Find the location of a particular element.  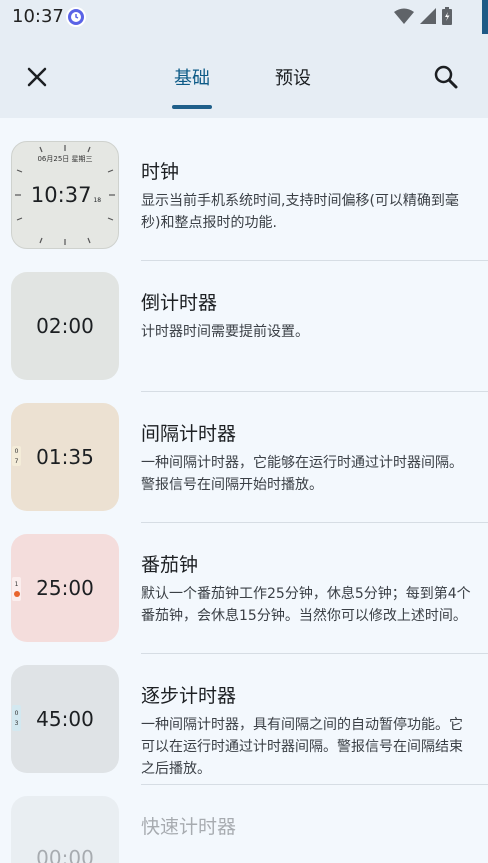

search-icon is located at coordinates (446, 77).